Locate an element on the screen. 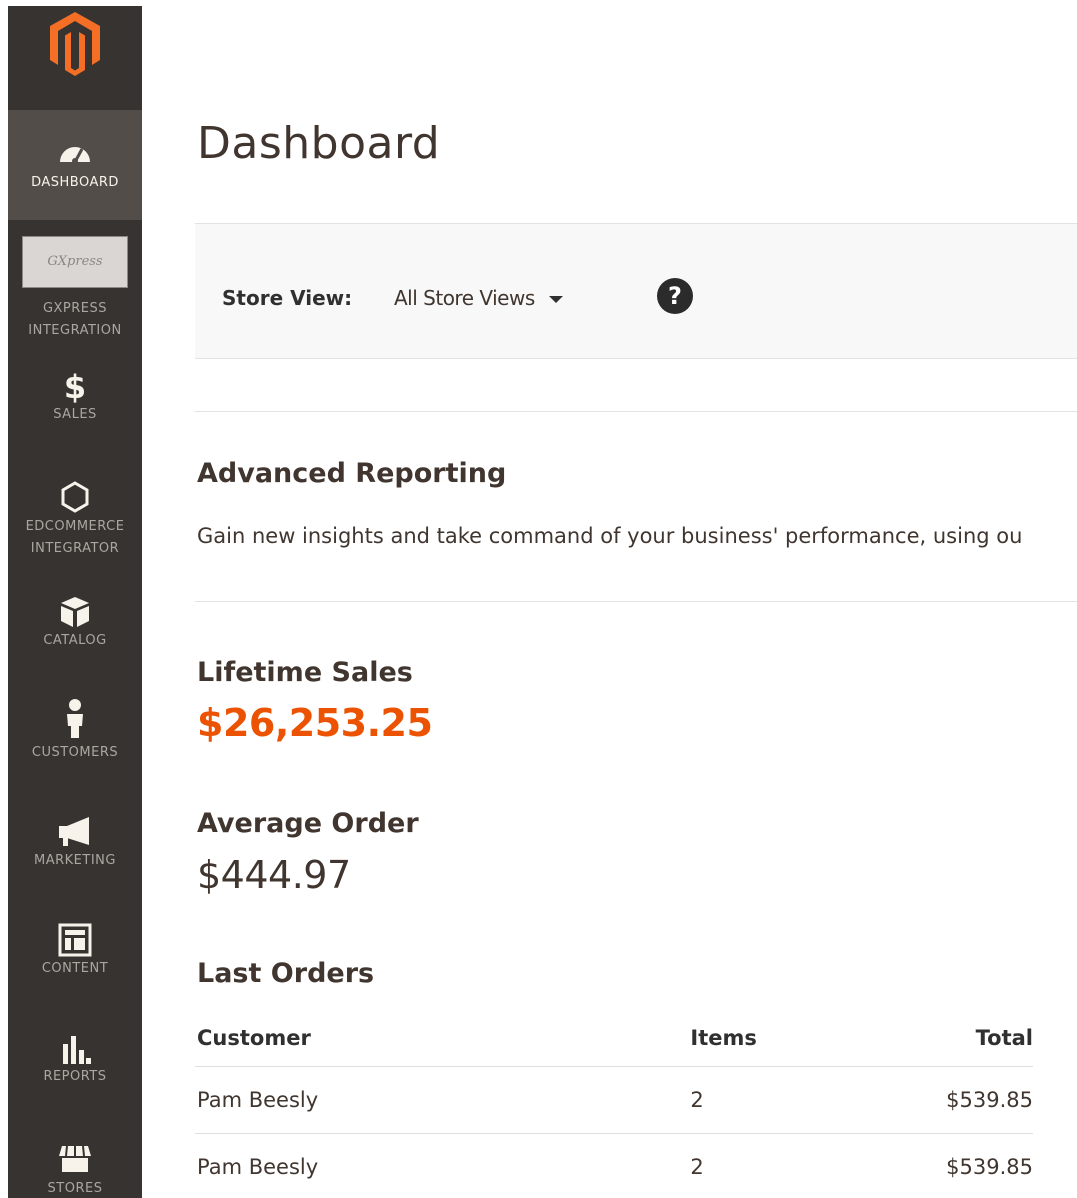 The height and width of the screenshot is (1198, 1077). sidebar-item-marketing: MARKETING is located at coordinates (75, 854).